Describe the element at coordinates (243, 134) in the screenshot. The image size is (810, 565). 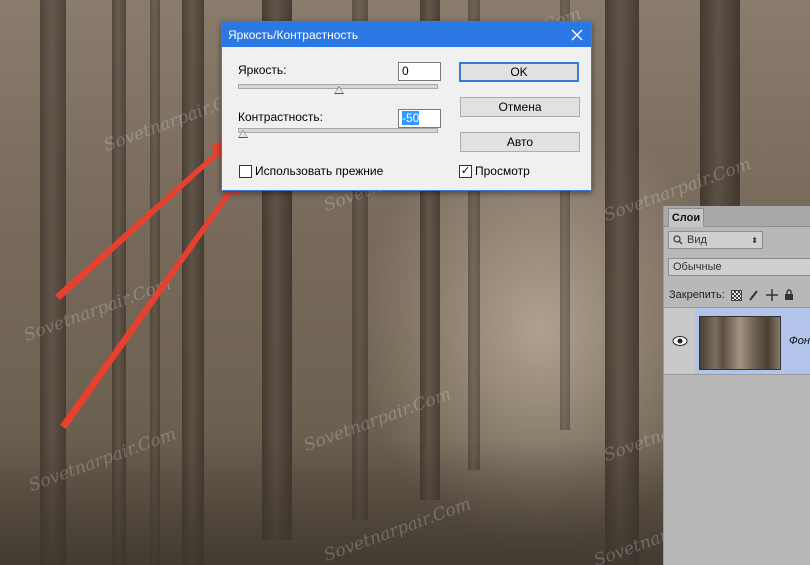
I see `contrast-slider-thumb` at that location.